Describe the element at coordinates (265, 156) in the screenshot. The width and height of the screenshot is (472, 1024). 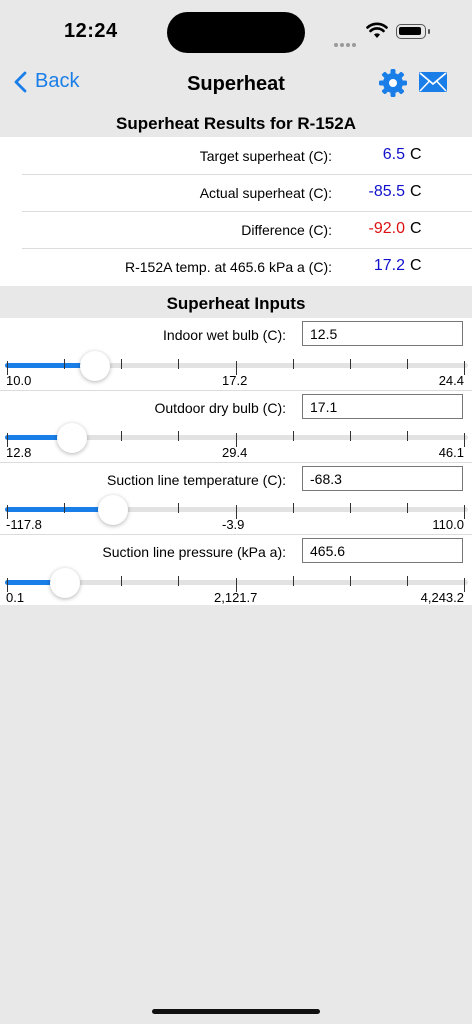
I see `result-label: Target superheat (C):` at that location.